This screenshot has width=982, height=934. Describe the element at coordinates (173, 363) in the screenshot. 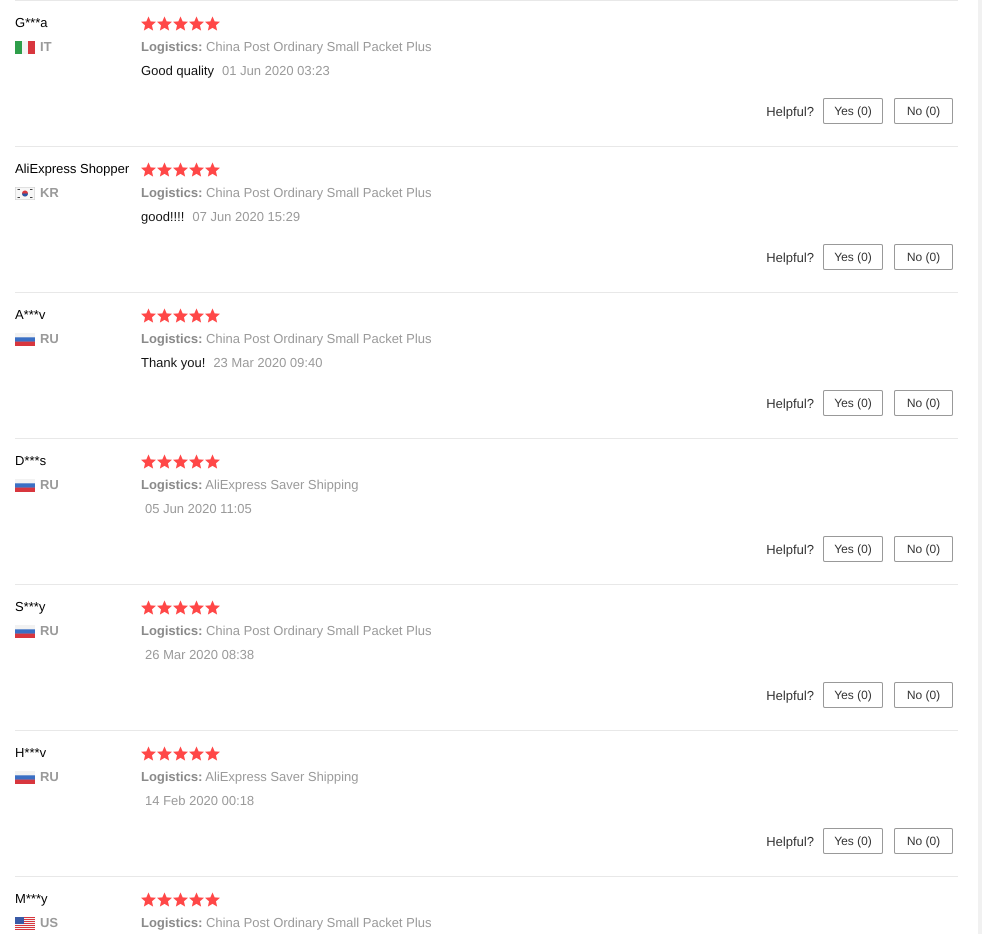

I see `review-comment: Thank you!` at that location.